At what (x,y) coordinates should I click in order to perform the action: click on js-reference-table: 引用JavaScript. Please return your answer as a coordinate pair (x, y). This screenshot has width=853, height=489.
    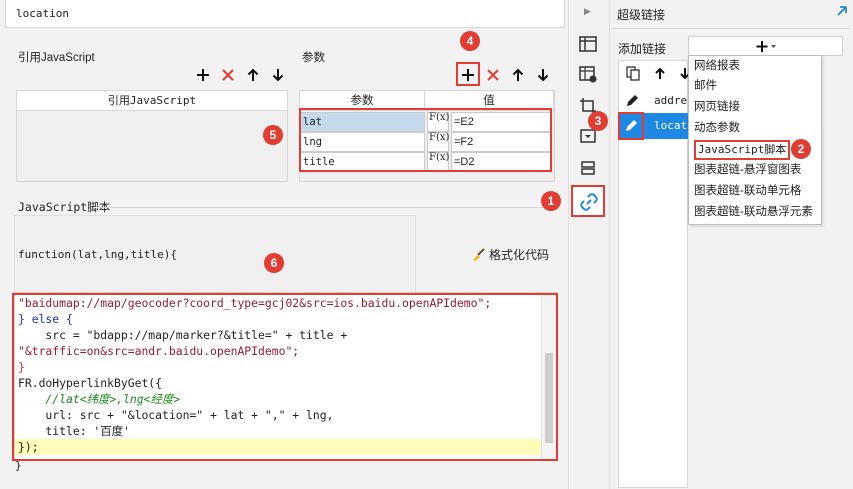
    Looking at the image, I should click on (152, 136).